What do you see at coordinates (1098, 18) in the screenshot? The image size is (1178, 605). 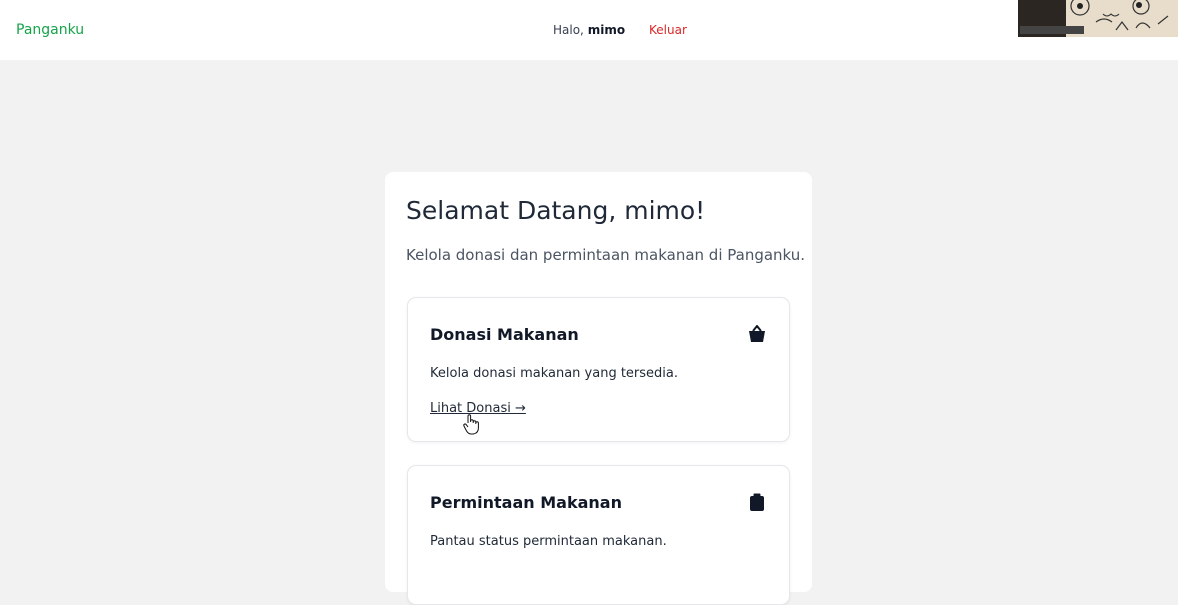 I see `webcam-overlay` at bounding box center [1098, 18].